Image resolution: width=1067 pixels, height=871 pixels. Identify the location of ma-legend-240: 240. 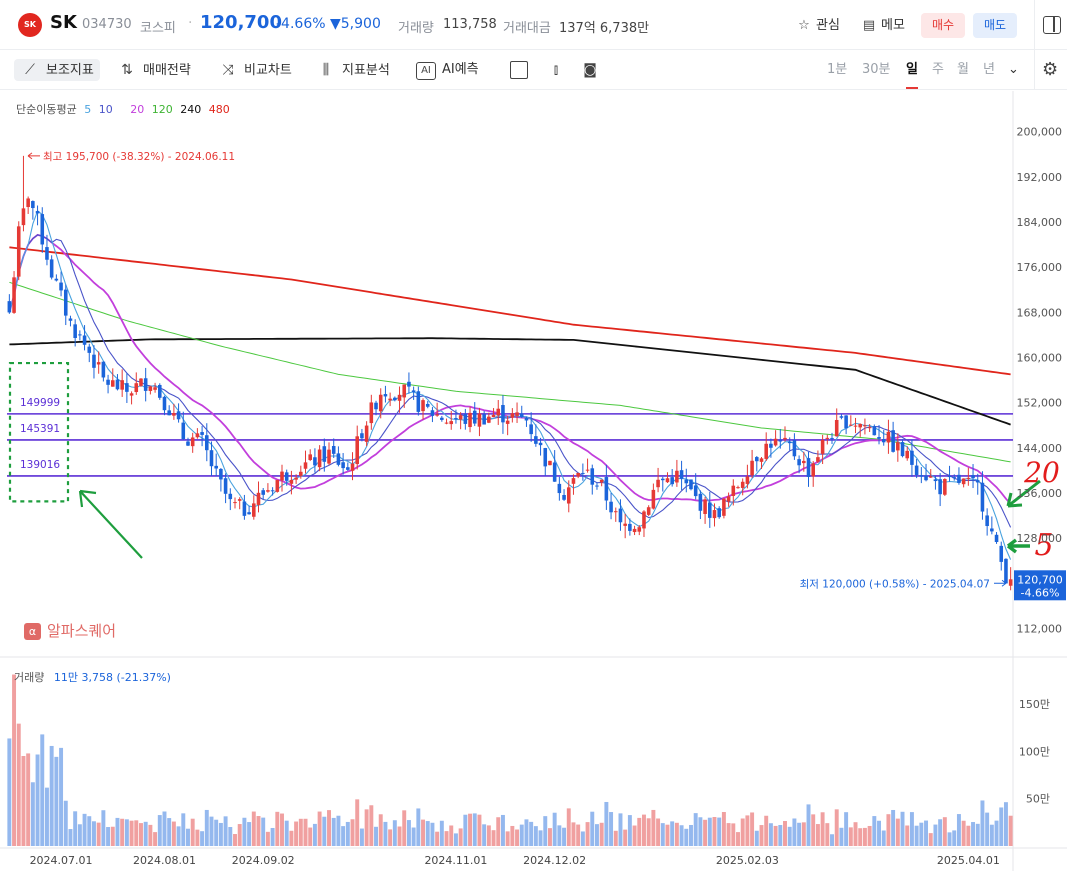
(191, 109).